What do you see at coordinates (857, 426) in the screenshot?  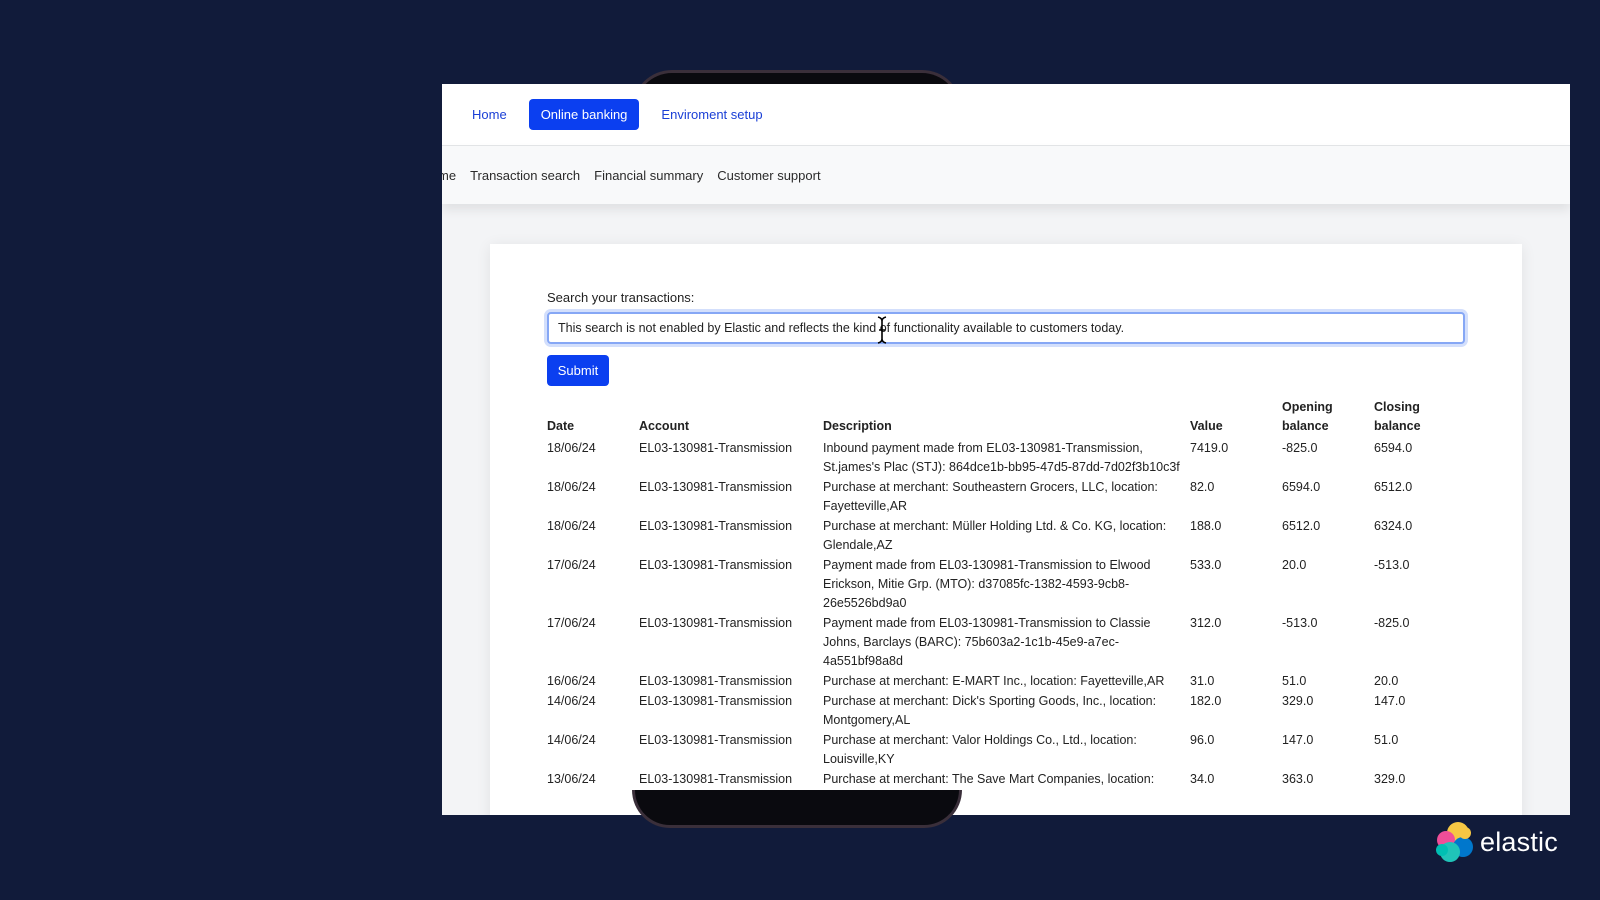 I see `header-description: Description` at bounding box center [857, 426].